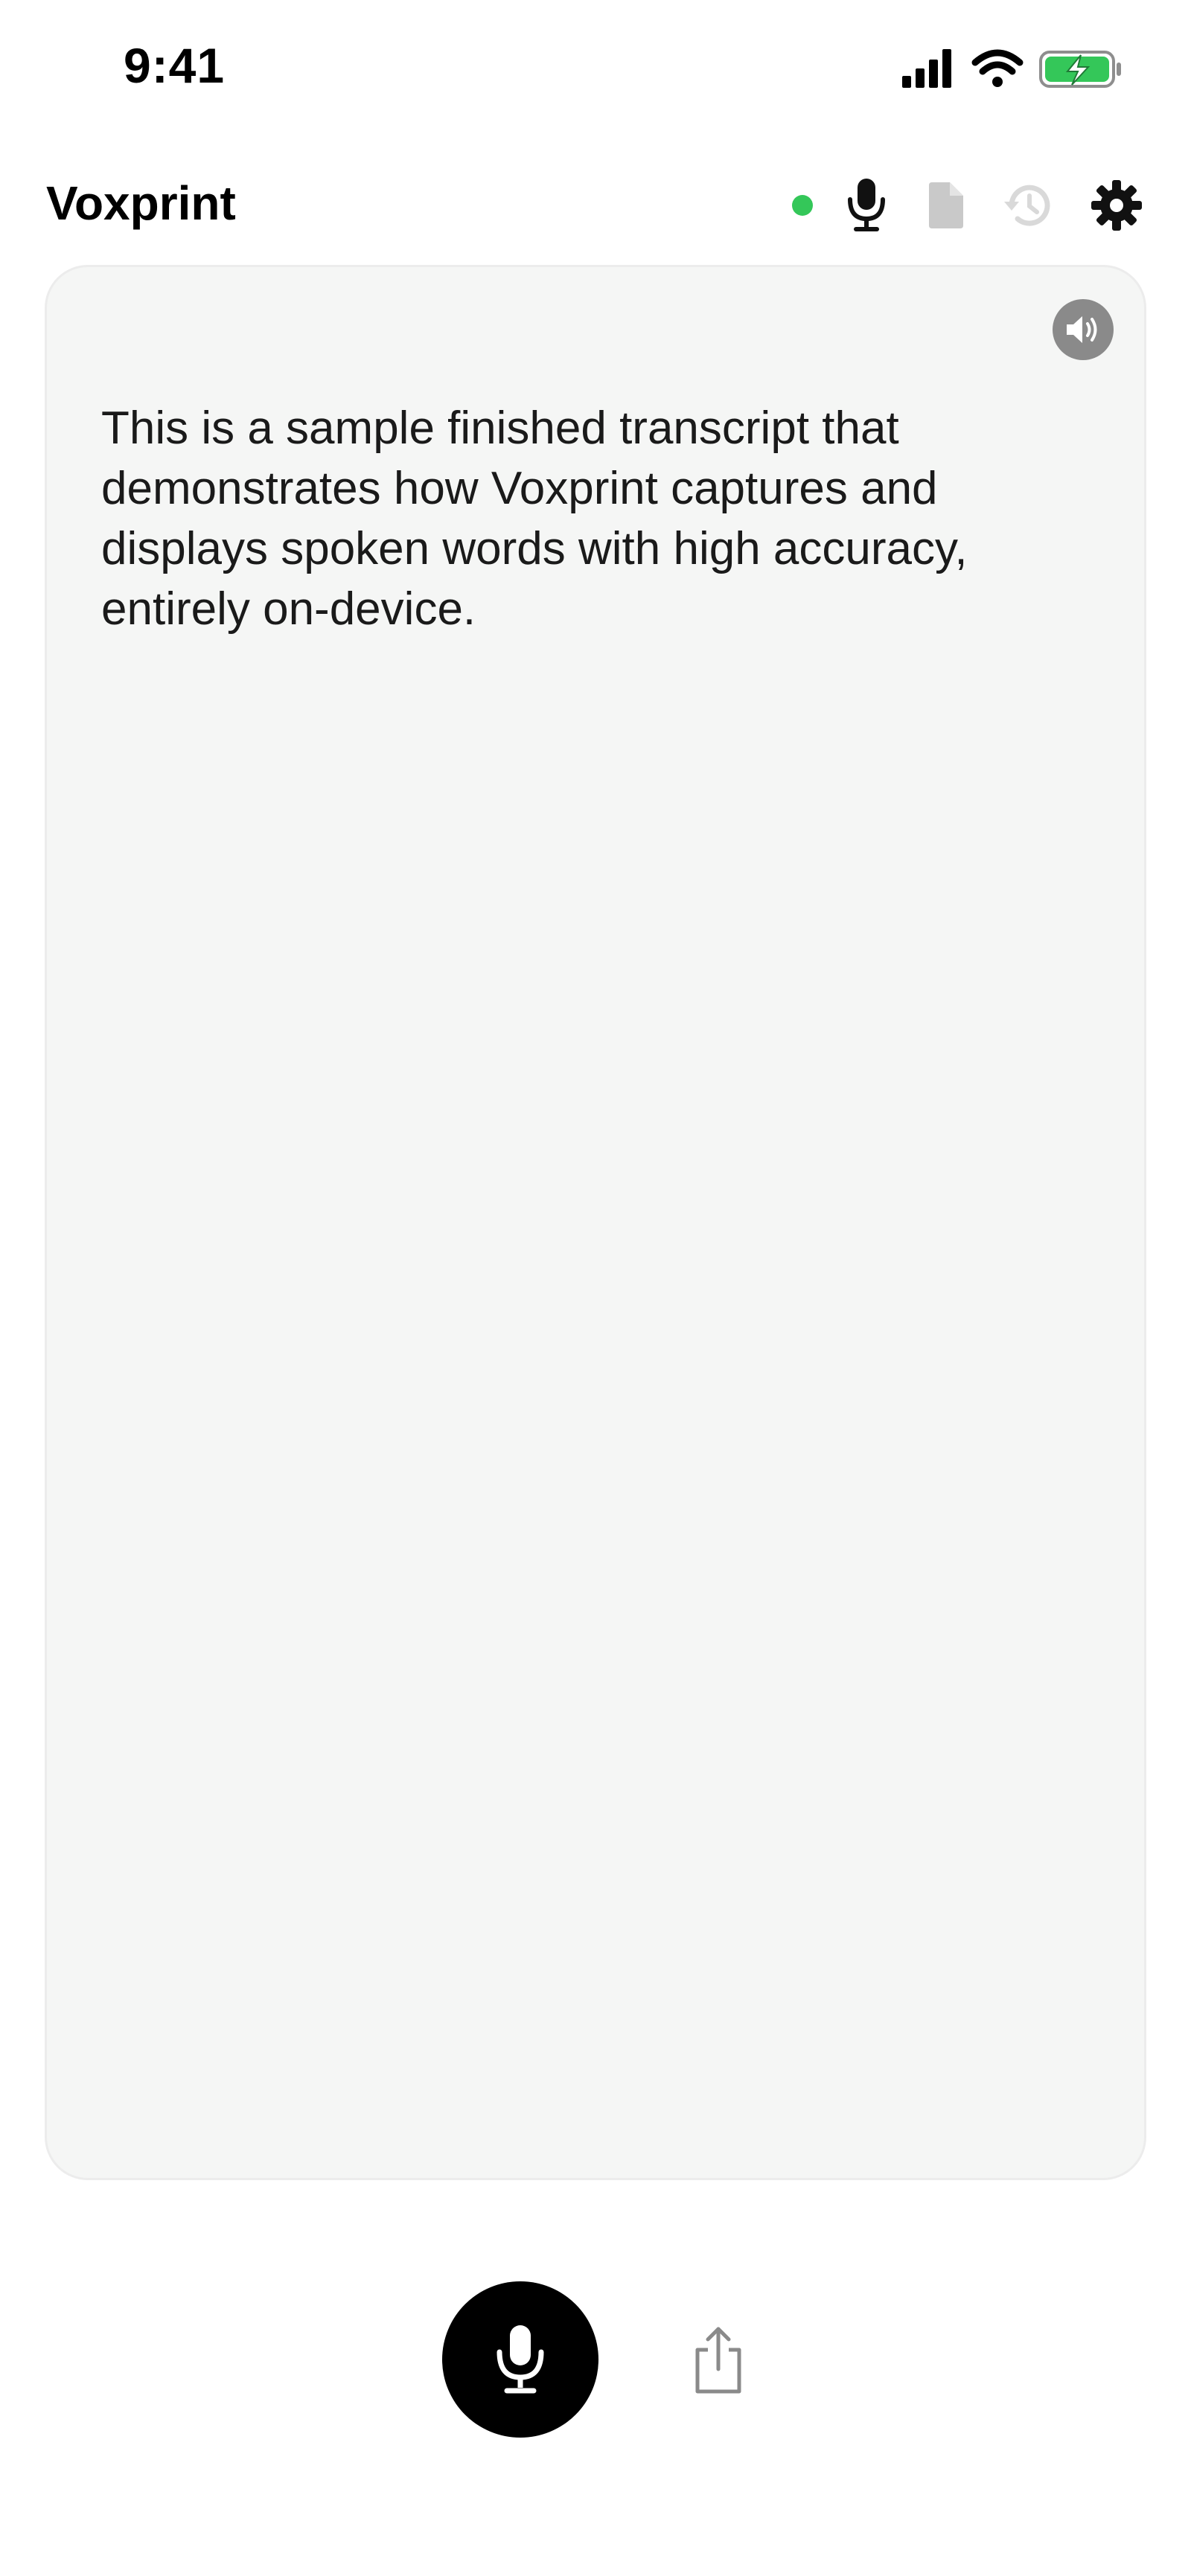 Image resolution: width=1191 pixels, height=2576 pixels. I want to click on status-icons, so click(1009, 68).